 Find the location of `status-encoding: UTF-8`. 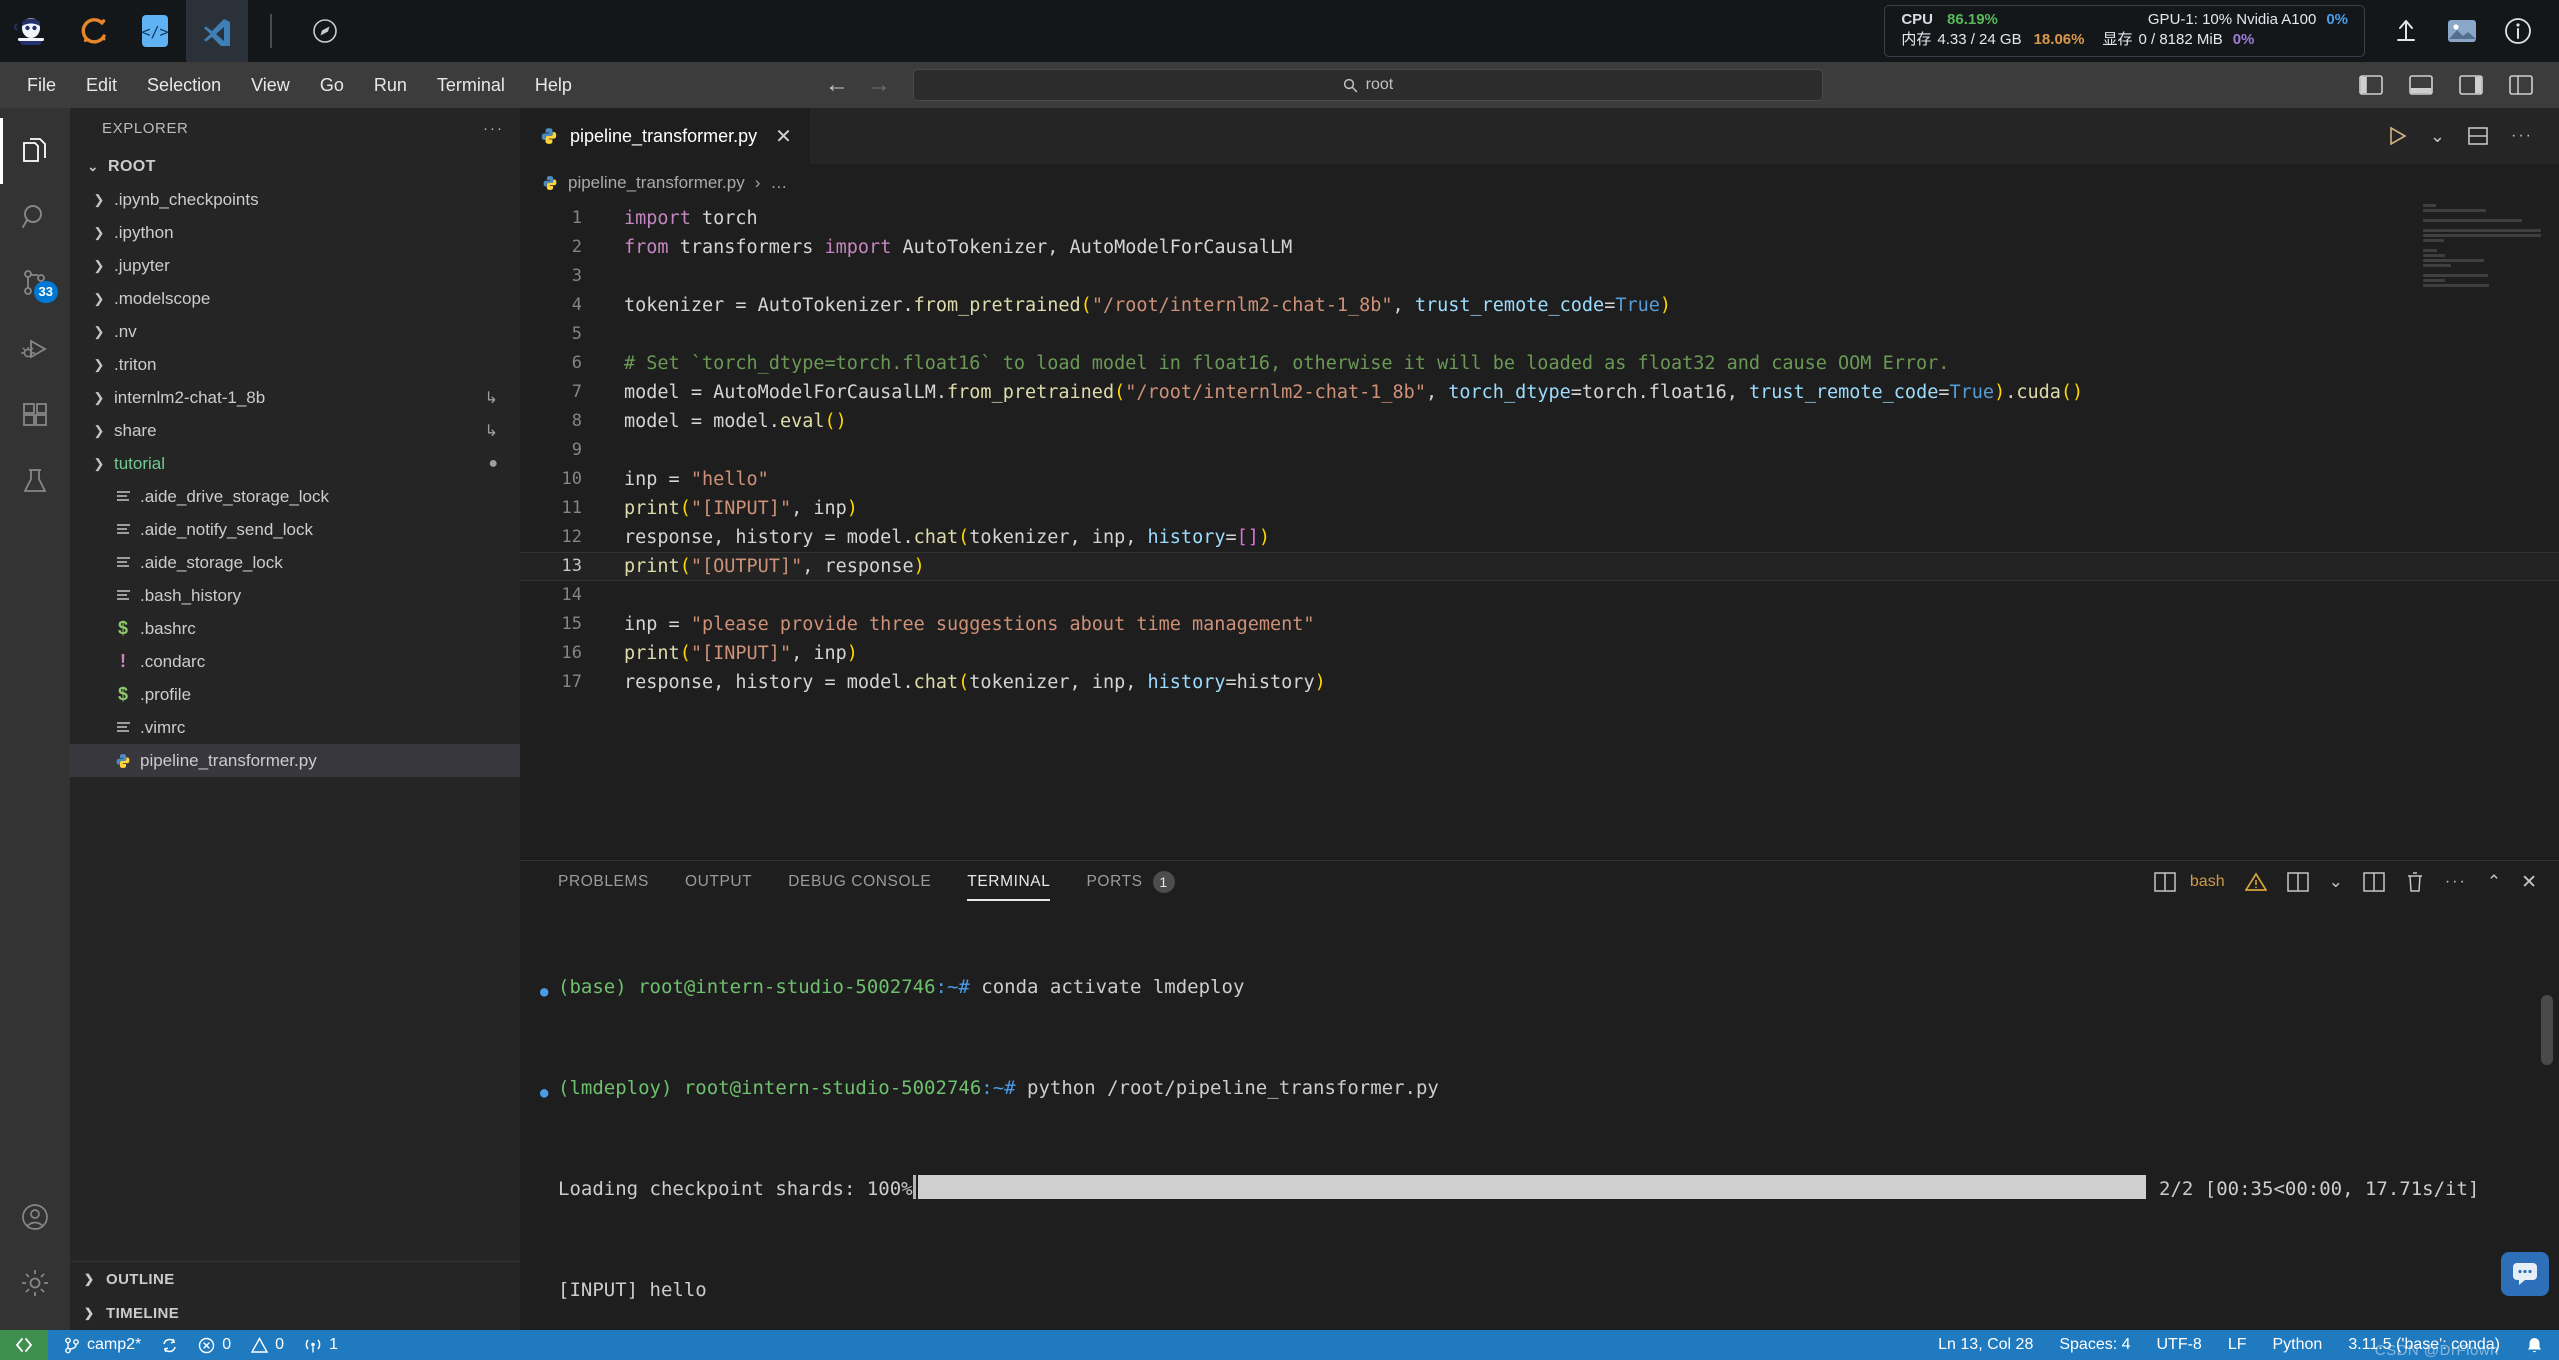

status-encoding: UTF-8 is located at coordinates (2179, 1345).